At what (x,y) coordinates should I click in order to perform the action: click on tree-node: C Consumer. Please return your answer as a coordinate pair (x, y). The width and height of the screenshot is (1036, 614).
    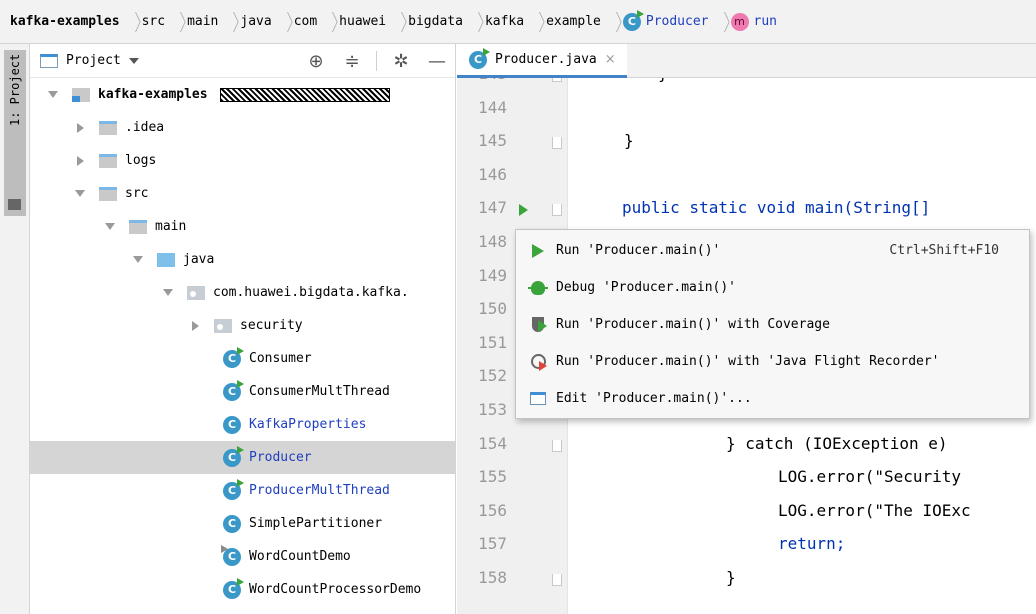
    Looking at the image, I should click on (242, 358).